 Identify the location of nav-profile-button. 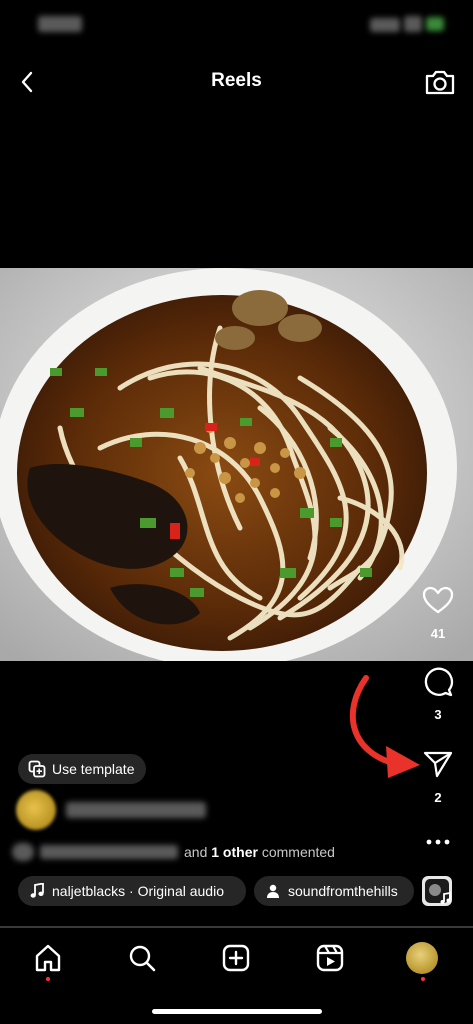
(422, 958).